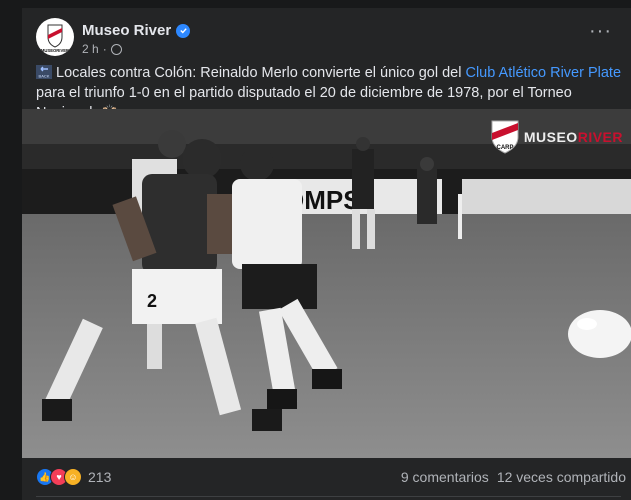  Describe the element at coordinates (505, 137) in the screenshot. I see `river-crest-icon: CARP` at that location.